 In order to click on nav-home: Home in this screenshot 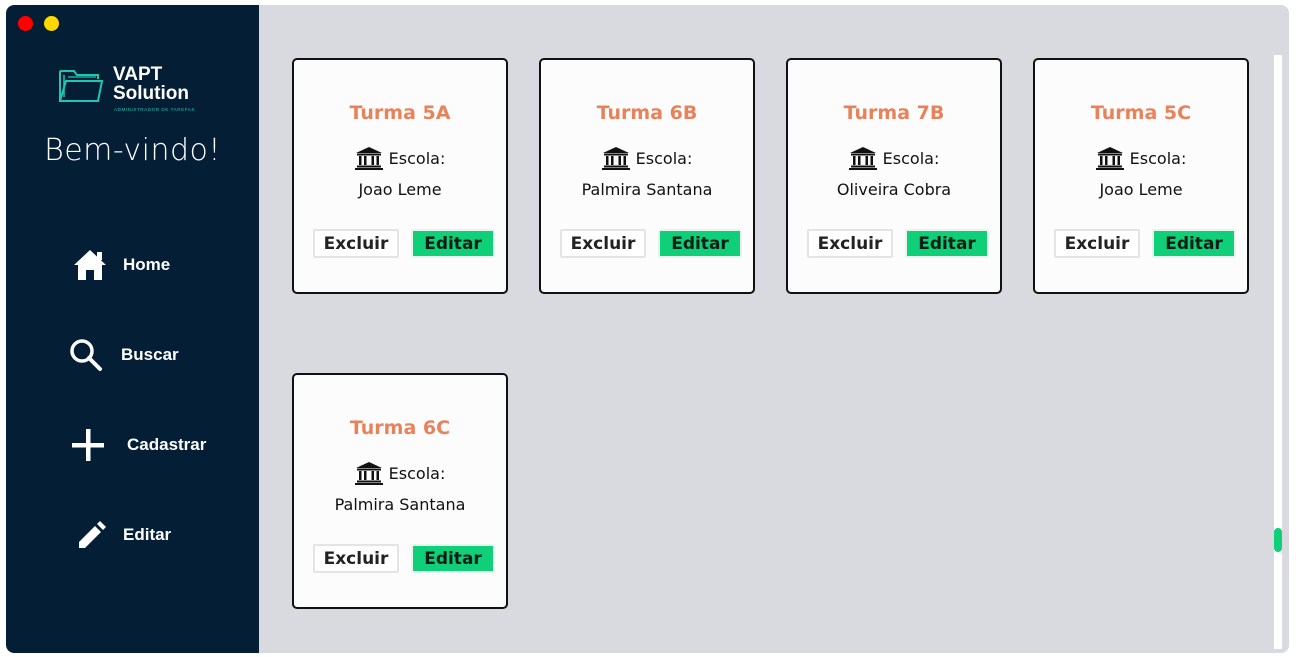, I will do `click(120, 265)`.